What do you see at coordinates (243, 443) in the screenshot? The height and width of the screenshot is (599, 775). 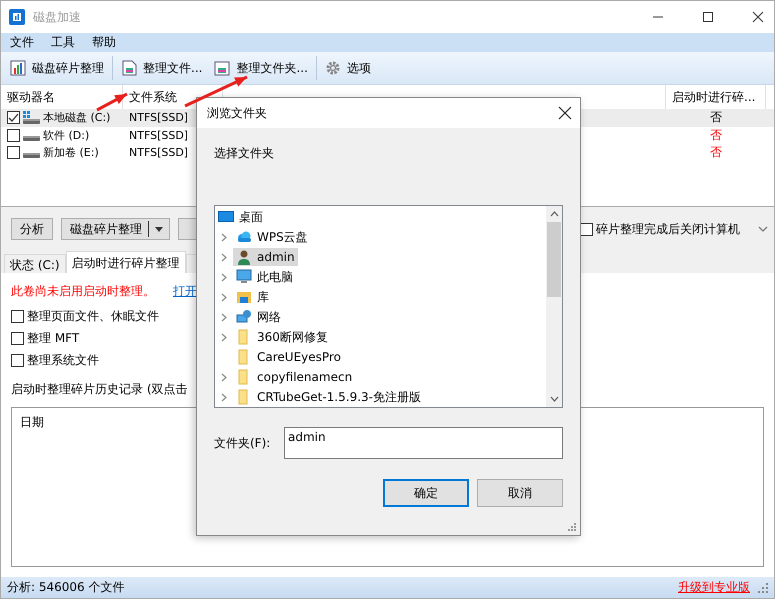 I see `field-label: 文件夹(F):` at bounding box center [243, 443].